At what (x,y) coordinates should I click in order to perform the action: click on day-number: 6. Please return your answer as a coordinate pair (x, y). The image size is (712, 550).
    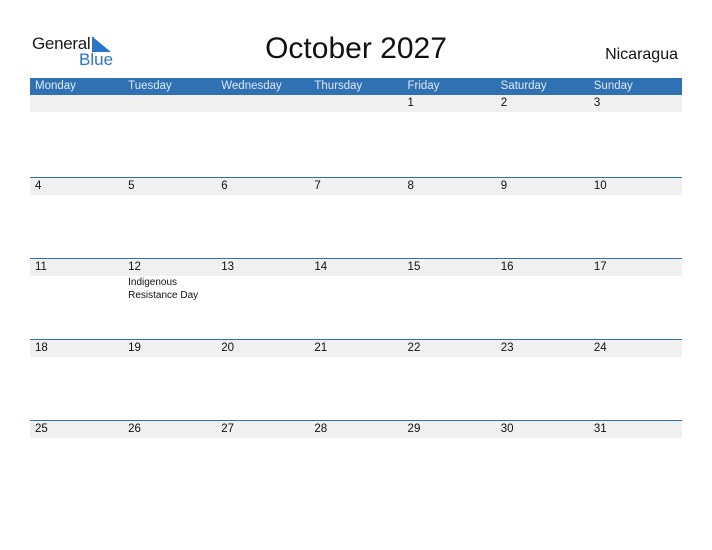
    Looking at the image, I should click on (224, 186).